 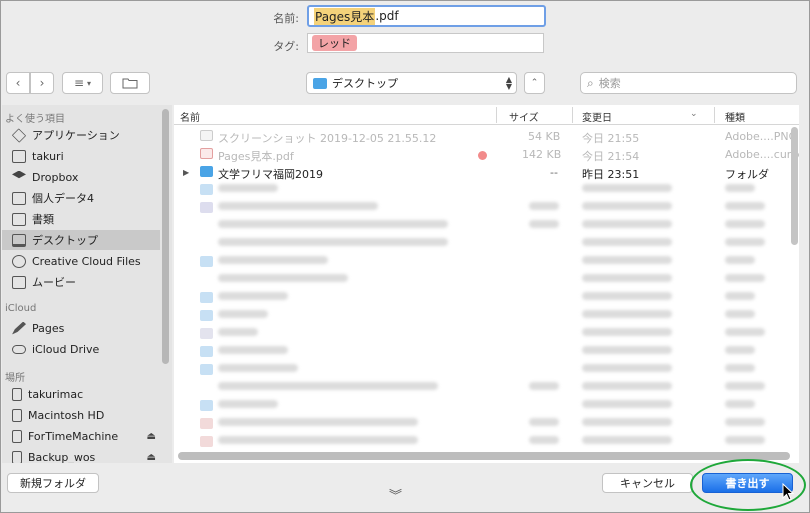 What do you see at coordinates (334, 43) in the screenshot?
I see `tag-chip-red: レッド` at bounding box center [334, 43].